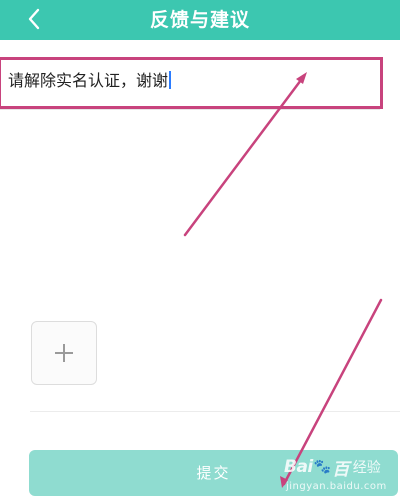 The height and width of the screenshot is (502, 400). What do you see at coordinates (322, 467) in the screenshot?
I see `paw-icon: 🐾` at bounding box center [322, 467].